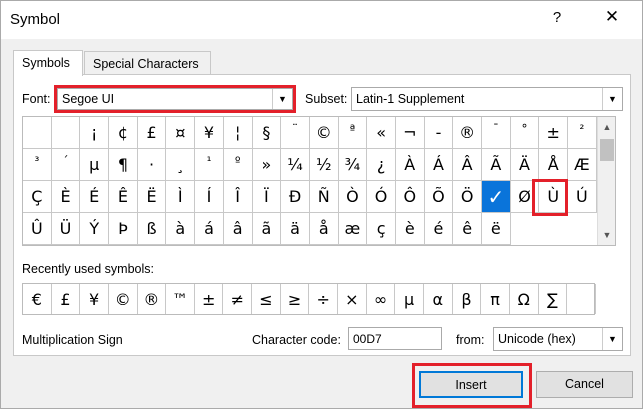  What do you see at coordinates (37, 229) in the screenshot?
I see `symbol-cell: Û` at bounding box center [37, 229].